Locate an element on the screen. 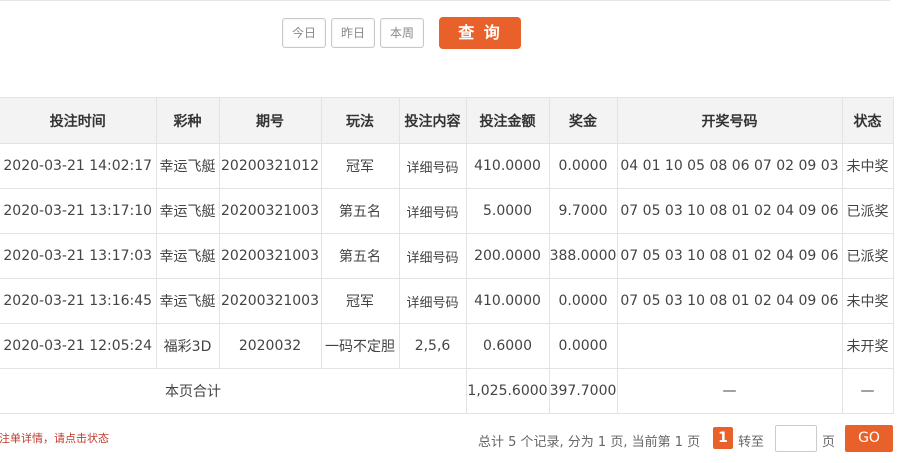  today-button: 今日 is located at coordinates (304, 33).